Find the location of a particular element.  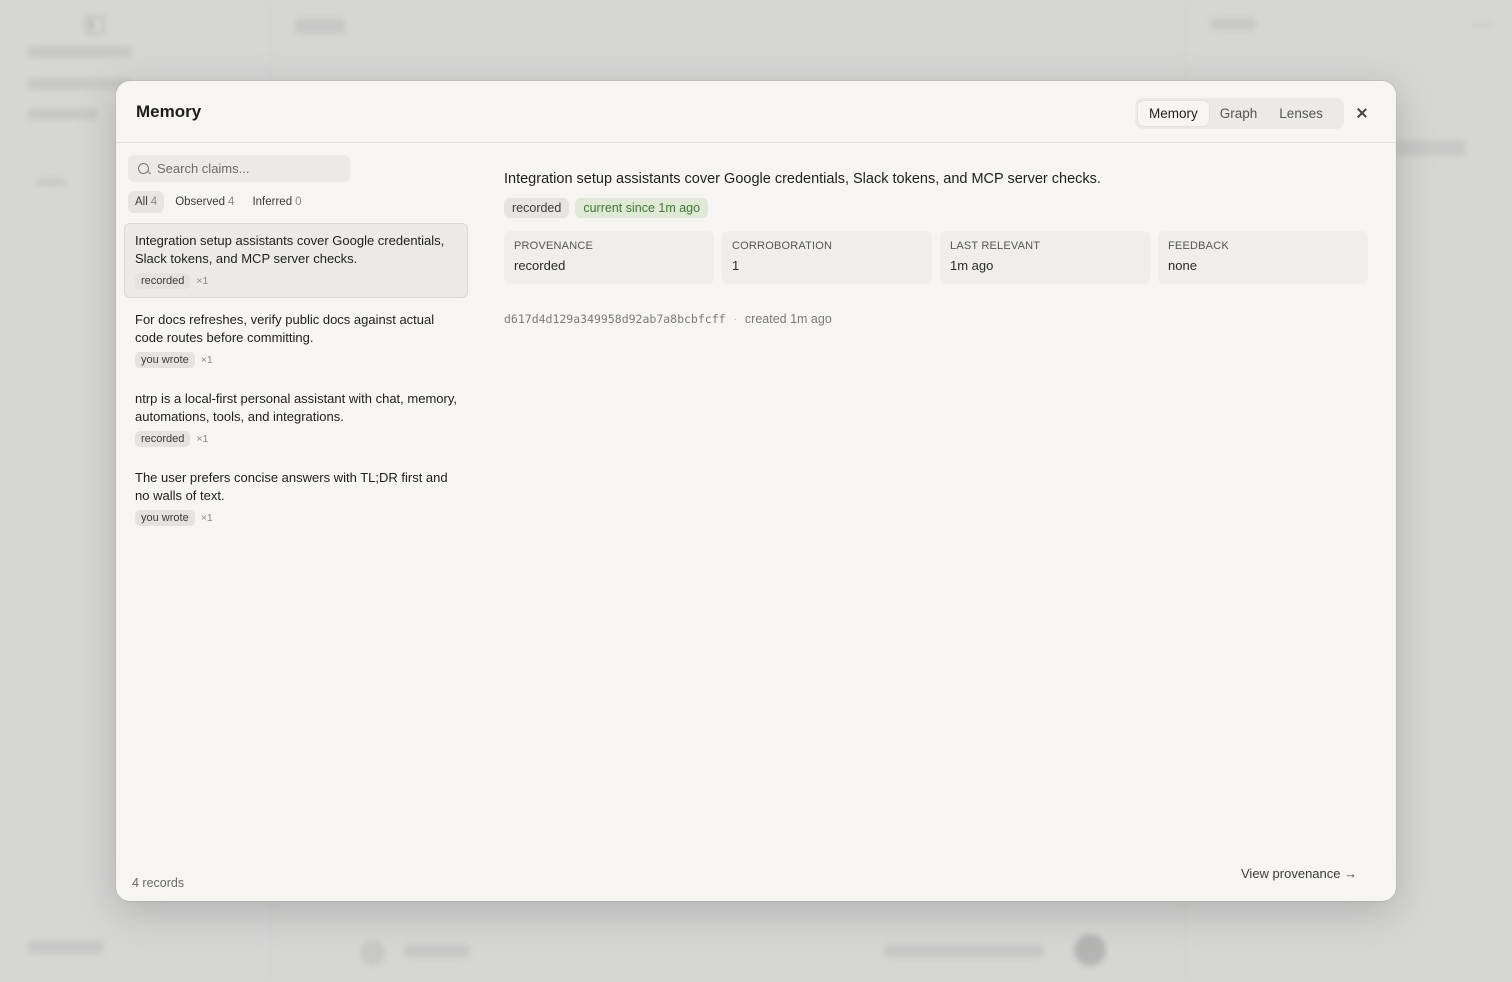

stat-label: CORROBORATION is located at coordinates (782, 246).